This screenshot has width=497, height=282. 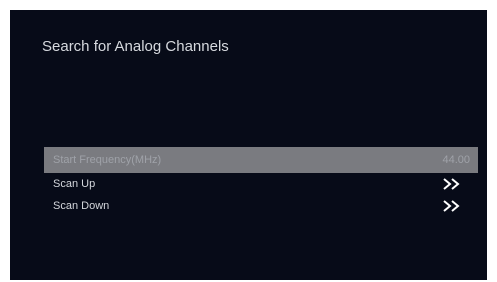 I want to click on start-frequency-value: 44.00, so click(x=456, y=160).